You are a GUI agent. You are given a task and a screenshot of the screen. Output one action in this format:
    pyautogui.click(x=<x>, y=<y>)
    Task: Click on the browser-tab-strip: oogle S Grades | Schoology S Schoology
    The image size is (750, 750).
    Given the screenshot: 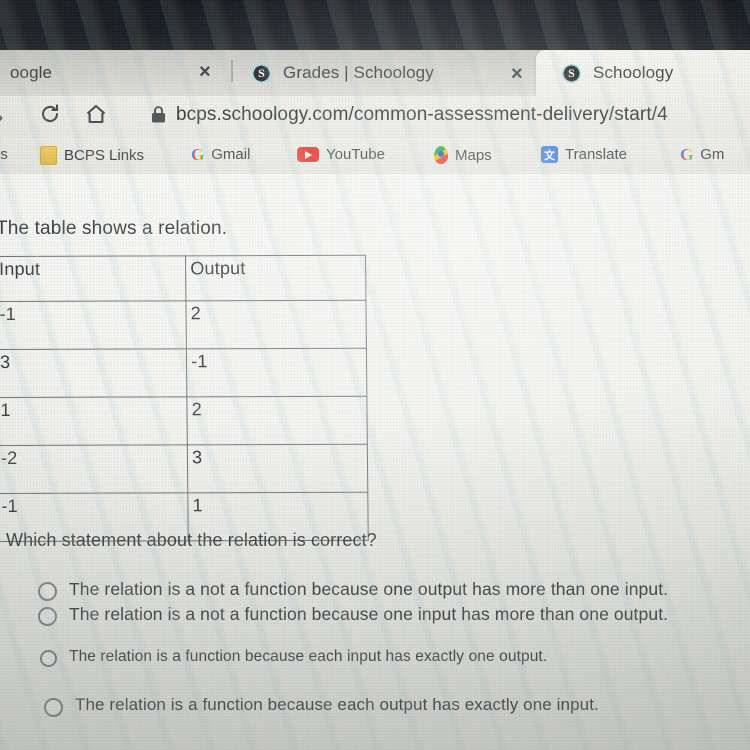 What is the action you would take?
    pyautogui.click(x=375, y=73)
    